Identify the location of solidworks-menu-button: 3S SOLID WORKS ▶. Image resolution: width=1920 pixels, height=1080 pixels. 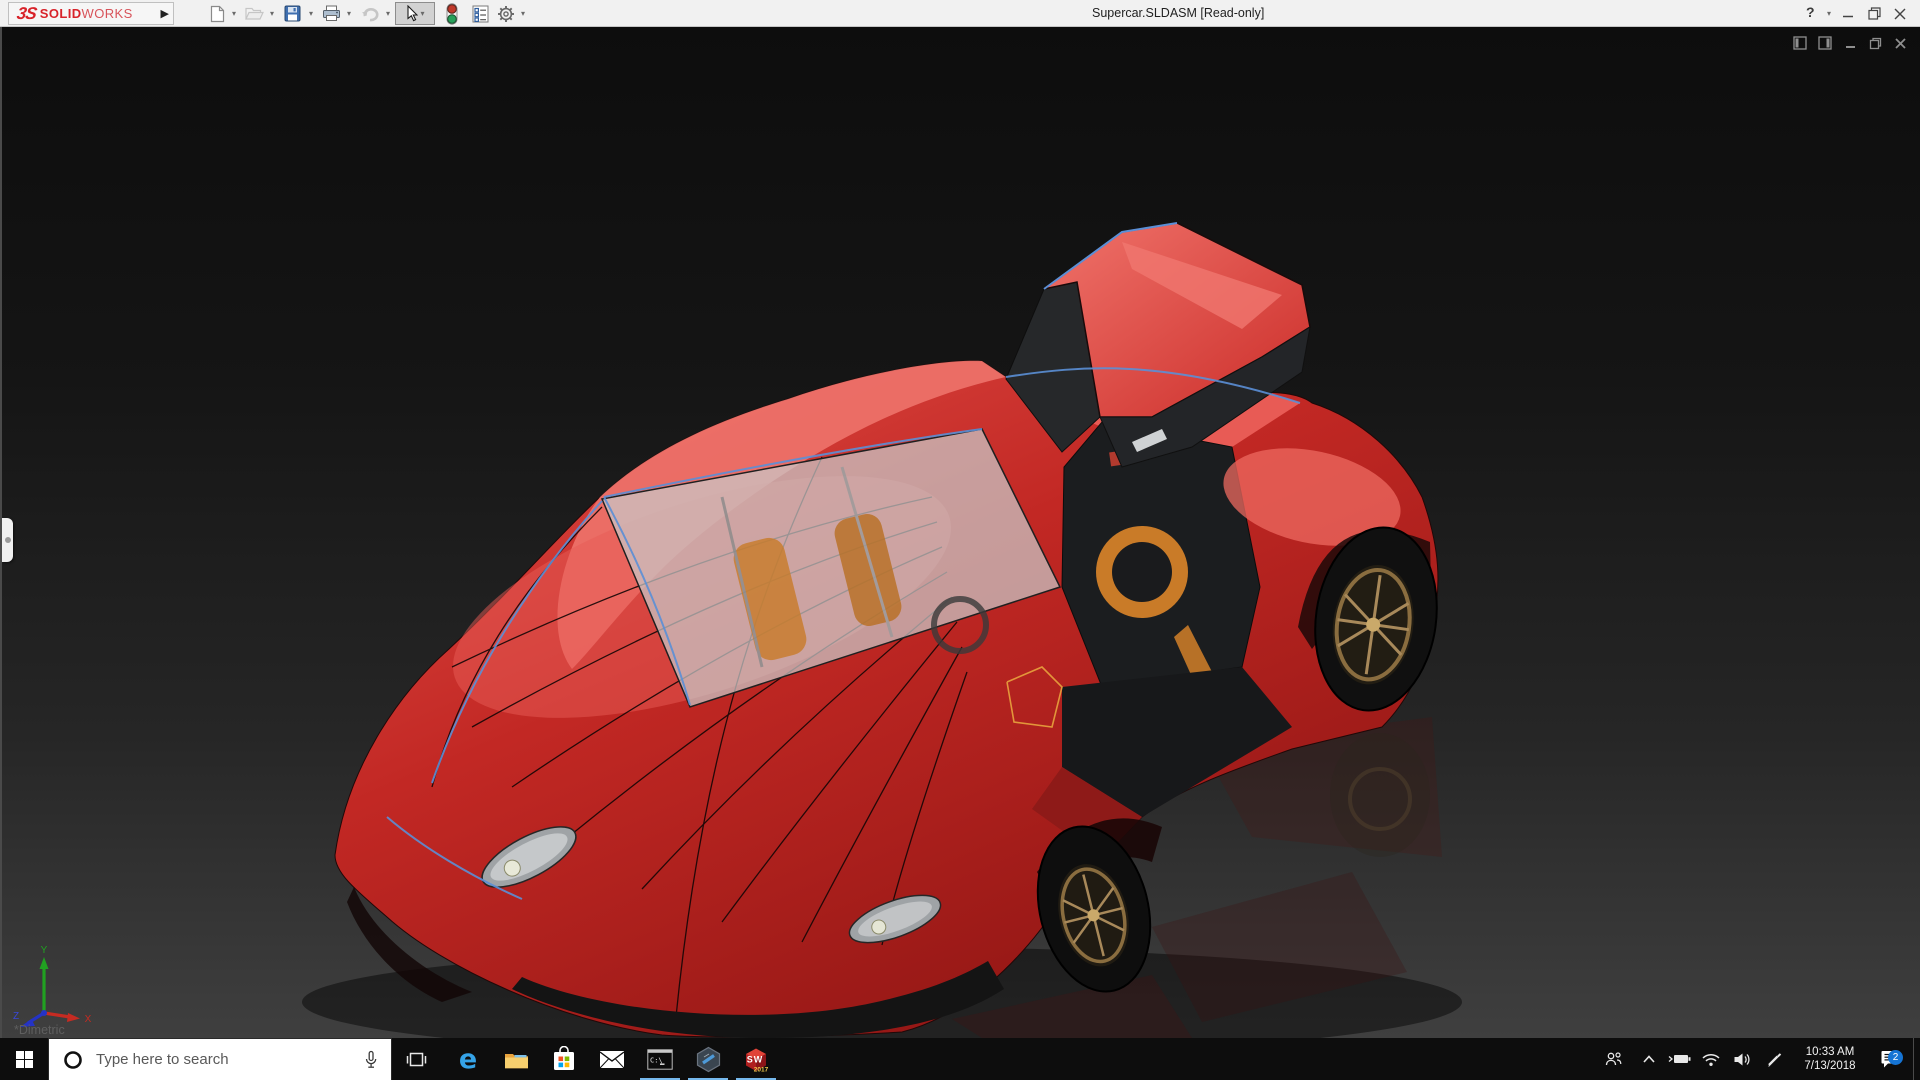
(91, 13).